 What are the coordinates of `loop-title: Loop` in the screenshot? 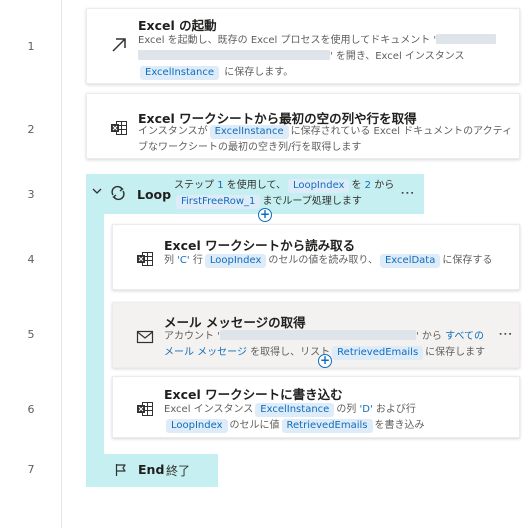 It's located at (154, 194).